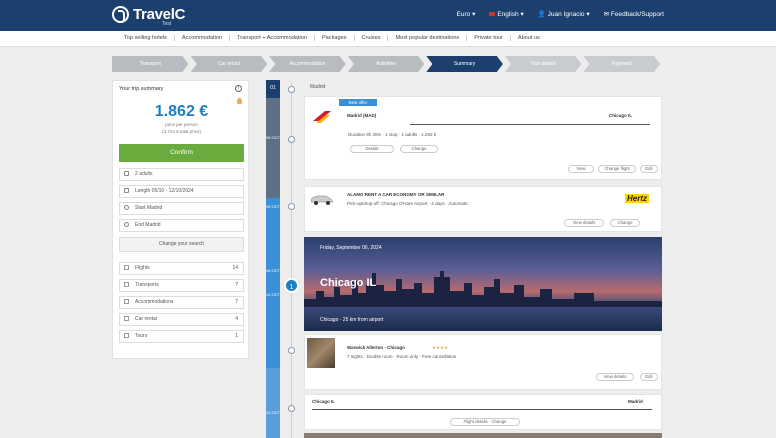 This screenshot has height=438, width=776. What do you see at coordinates (649, 169) in the screenshot?
I see `edit-flight-button: Edit` at bounding box center [649, 169].